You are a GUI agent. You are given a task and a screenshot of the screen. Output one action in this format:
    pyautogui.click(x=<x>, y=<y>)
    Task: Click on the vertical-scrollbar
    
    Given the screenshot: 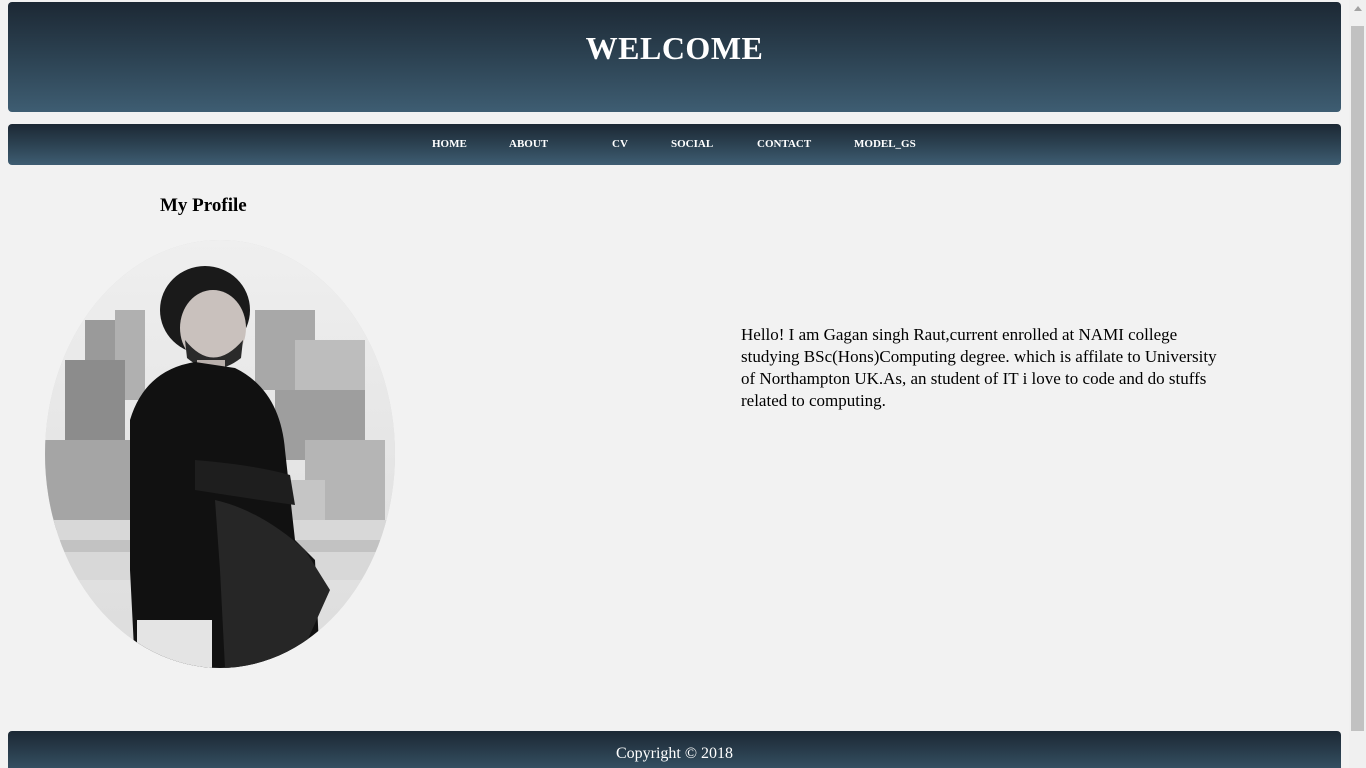 What is the action you would take?
    pyautogui.click(x=1357, y=384)
    